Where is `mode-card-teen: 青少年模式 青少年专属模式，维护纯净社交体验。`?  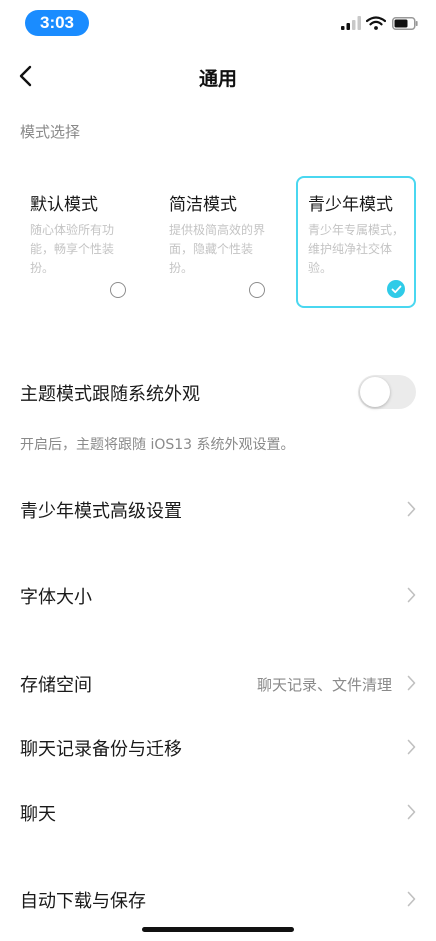
mode-card-teen: 青少年模式 青少年专属模式，维护纯净社交体验。 is located at coordinates (356, 242).